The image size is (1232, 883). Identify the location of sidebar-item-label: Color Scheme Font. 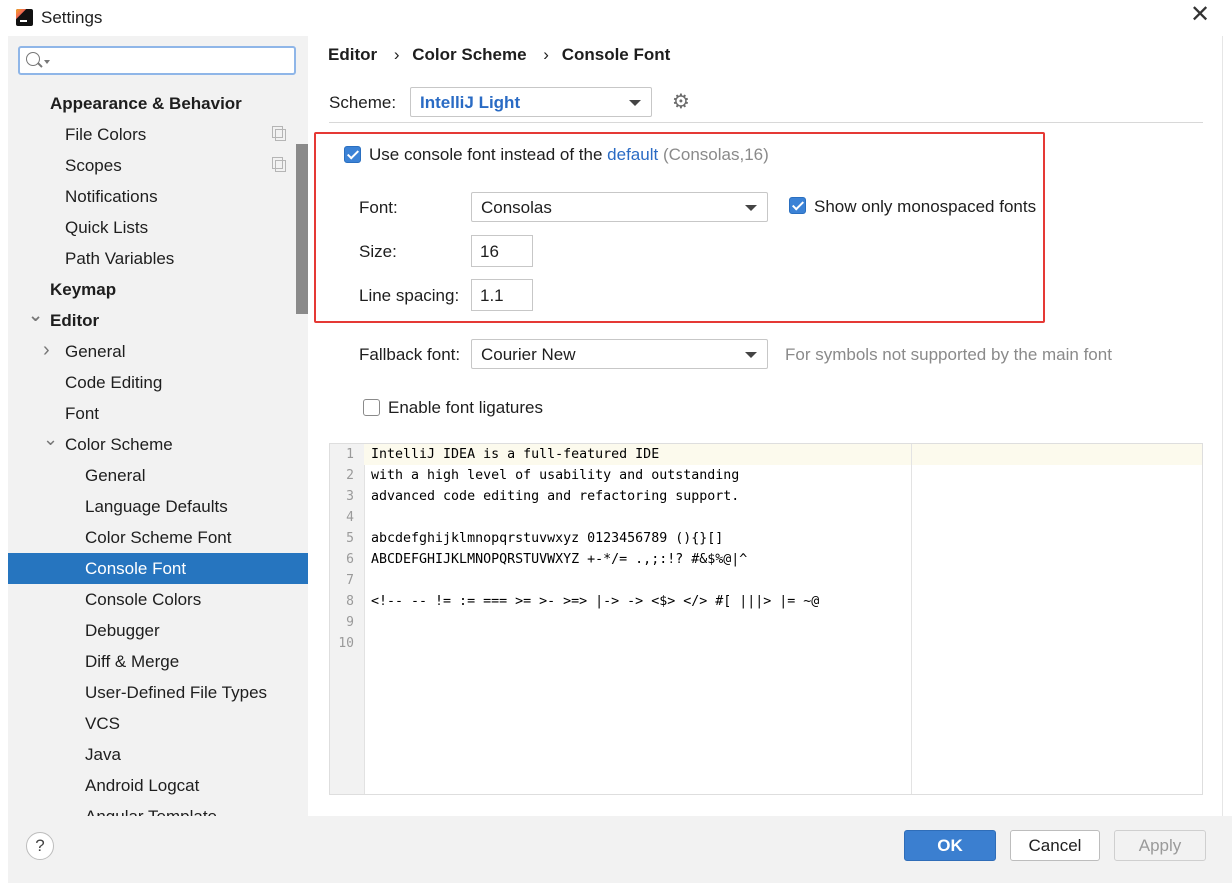
(158, 537).